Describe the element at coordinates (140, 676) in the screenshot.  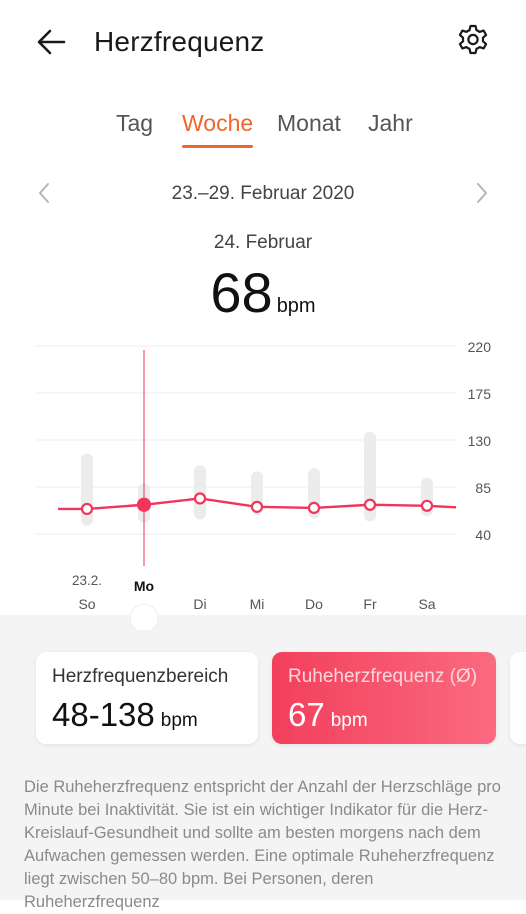
I see `range-card-label: Herzfrequenzbereich` at that location.